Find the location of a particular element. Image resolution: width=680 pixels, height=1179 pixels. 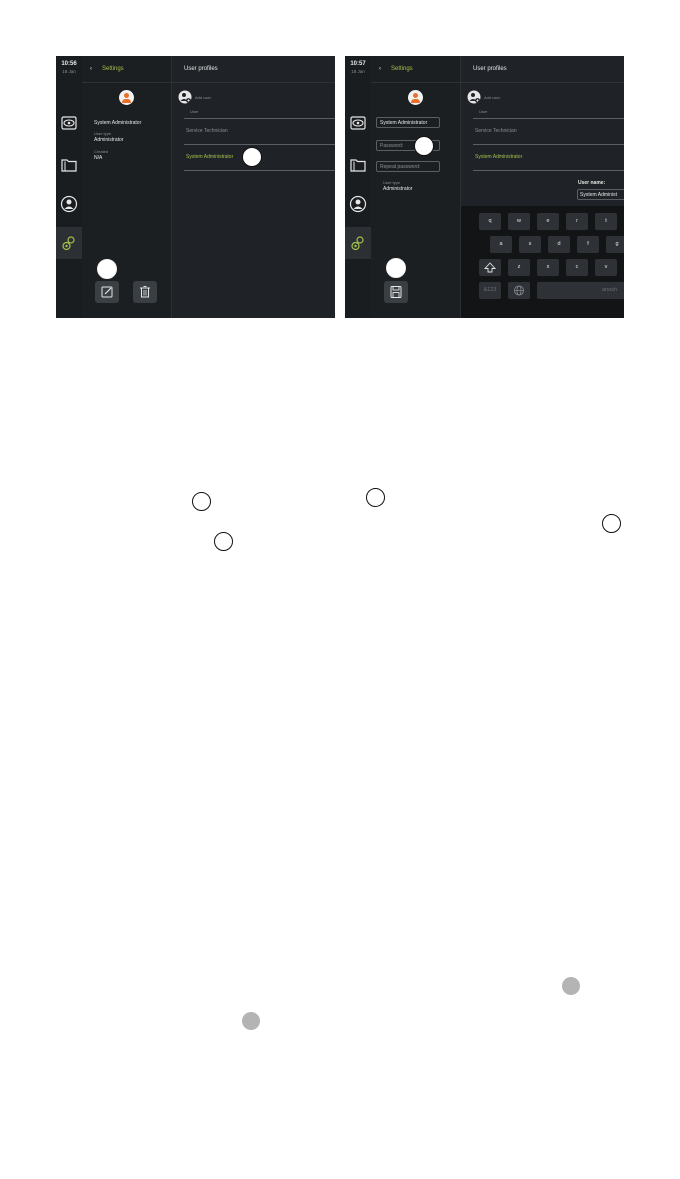

shift-icon is located at coordinates (490, 267).